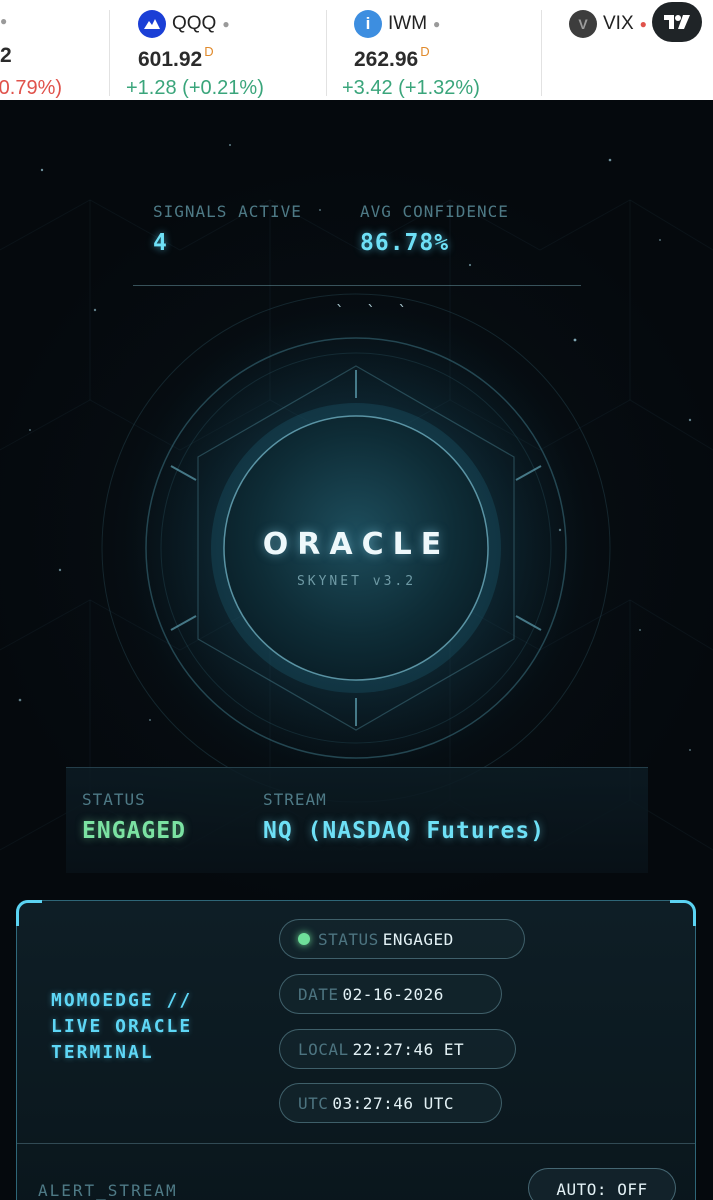 This screenshot has height=1200, width=713. Describe the element at coordinates (195, 88) in the screenshot. I see `ticker-change: +1.28 (+0.21%)` at that location.